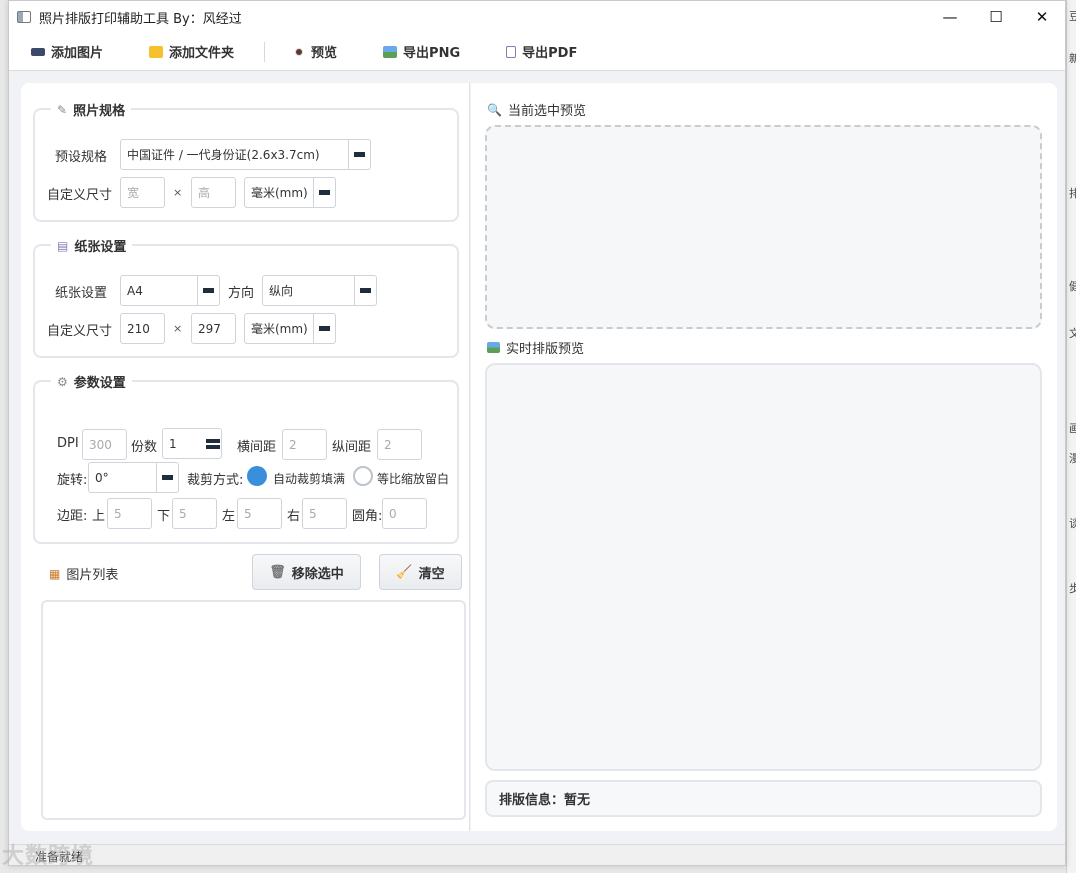 Image resolution: width=1076 pixels, height=873 pixels. What do you see at coordinates (950, 17) in the screenshot?
I see `minimize-button: —` at bounding box center [950, 17].